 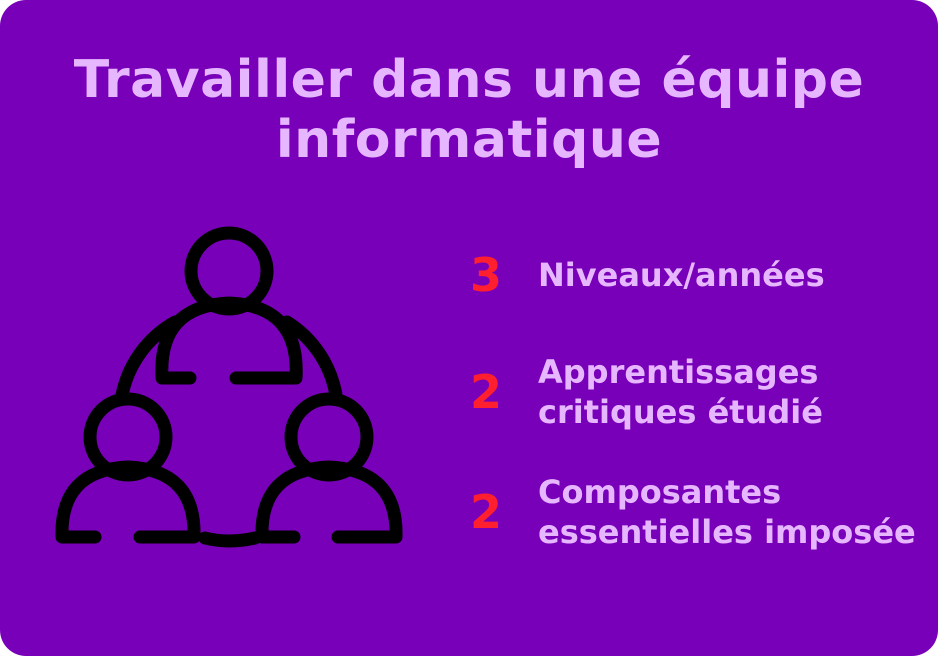 What do you see at coordinates (678, 372) in the screenshot?
I see `stat-label-line-1: Apprentissages` at bounding box center [678, 372].